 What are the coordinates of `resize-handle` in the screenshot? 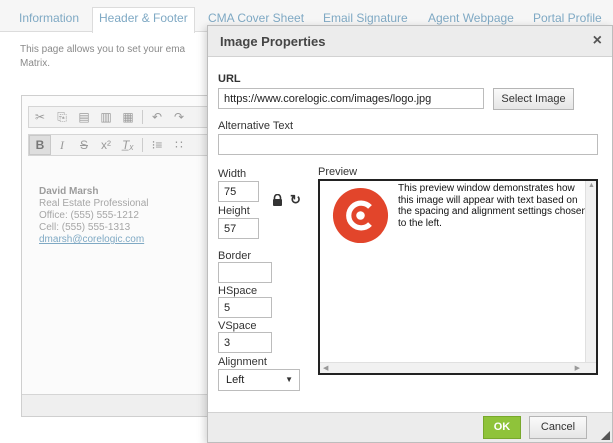 It's located at (605, 435).